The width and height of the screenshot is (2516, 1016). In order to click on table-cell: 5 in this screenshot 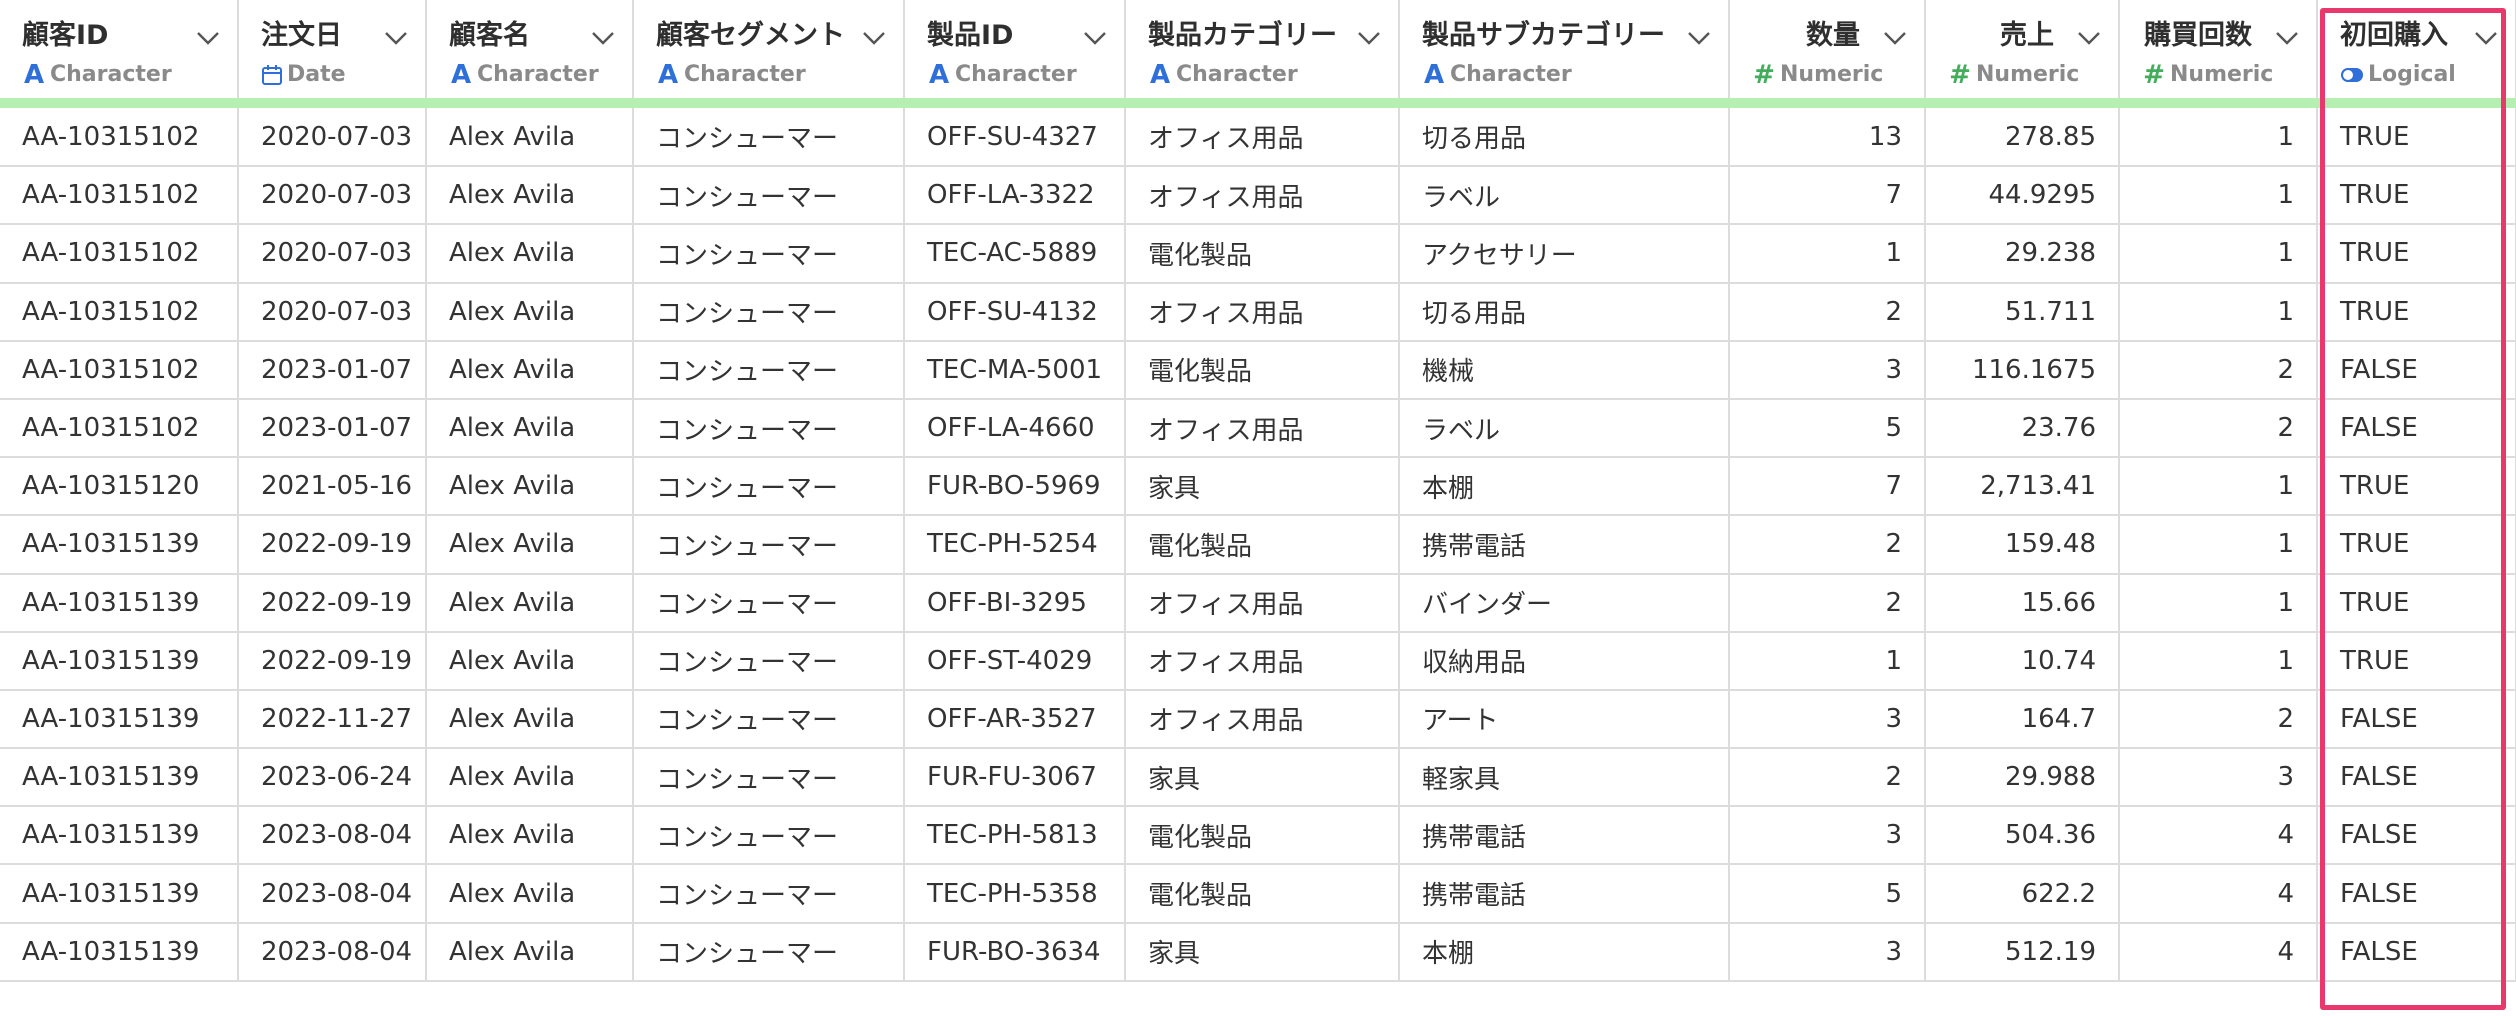, I will do `click(1827, 428)`.